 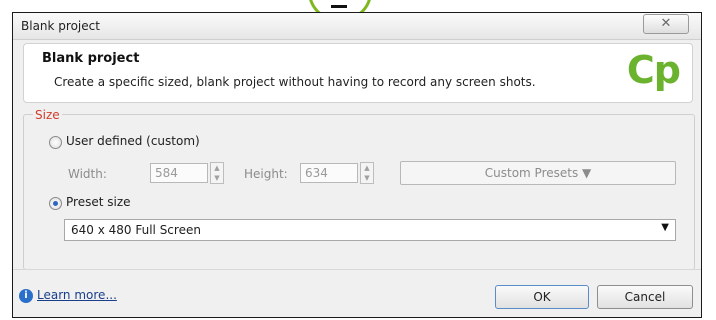 I want to click on height-stepper: ▲ ▼, so click(x=367, y=173).